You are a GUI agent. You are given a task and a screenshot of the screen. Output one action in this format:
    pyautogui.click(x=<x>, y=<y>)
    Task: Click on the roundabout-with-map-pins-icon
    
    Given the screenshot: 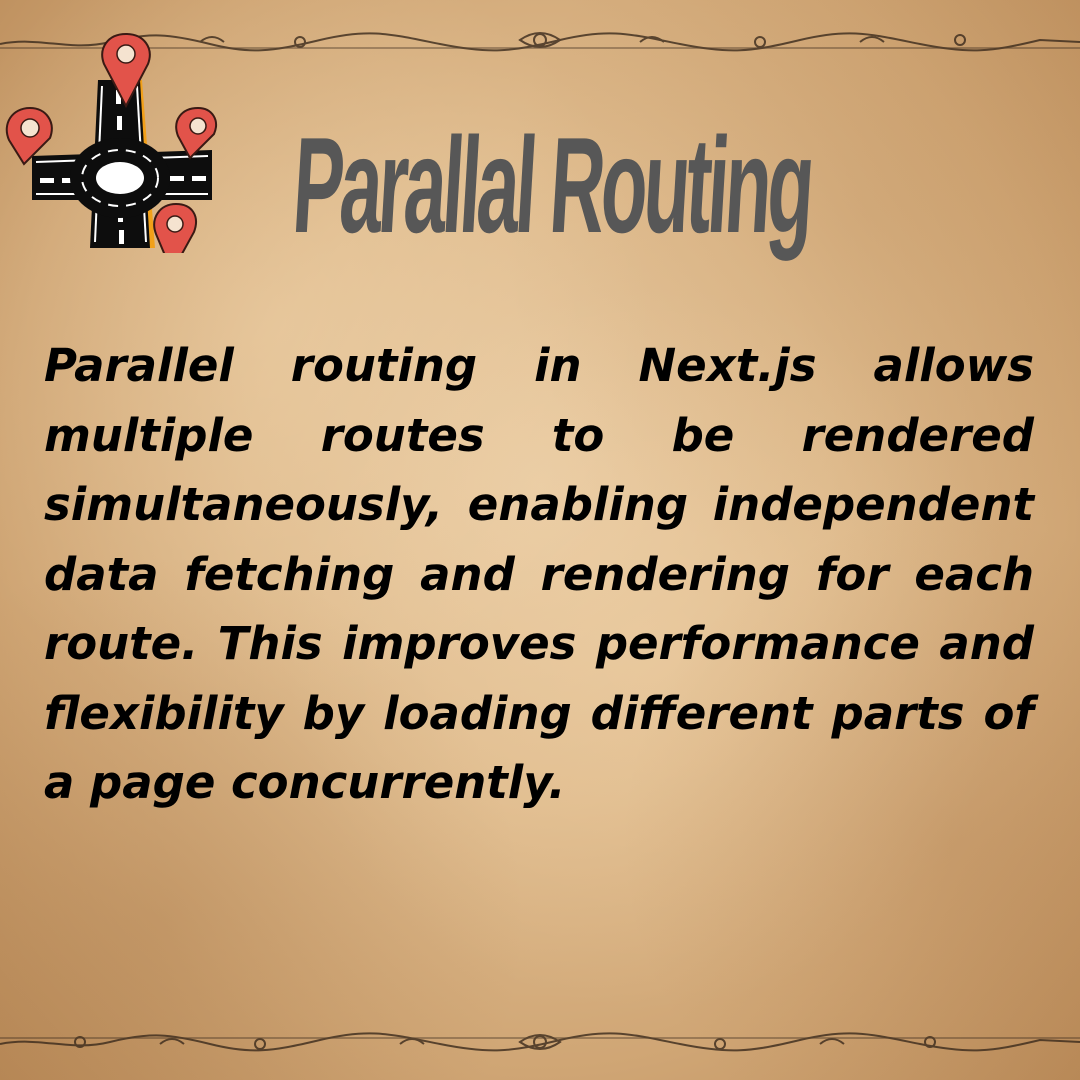 What is the action you would take?
    pyautogui.click(x=111, y=142)
    